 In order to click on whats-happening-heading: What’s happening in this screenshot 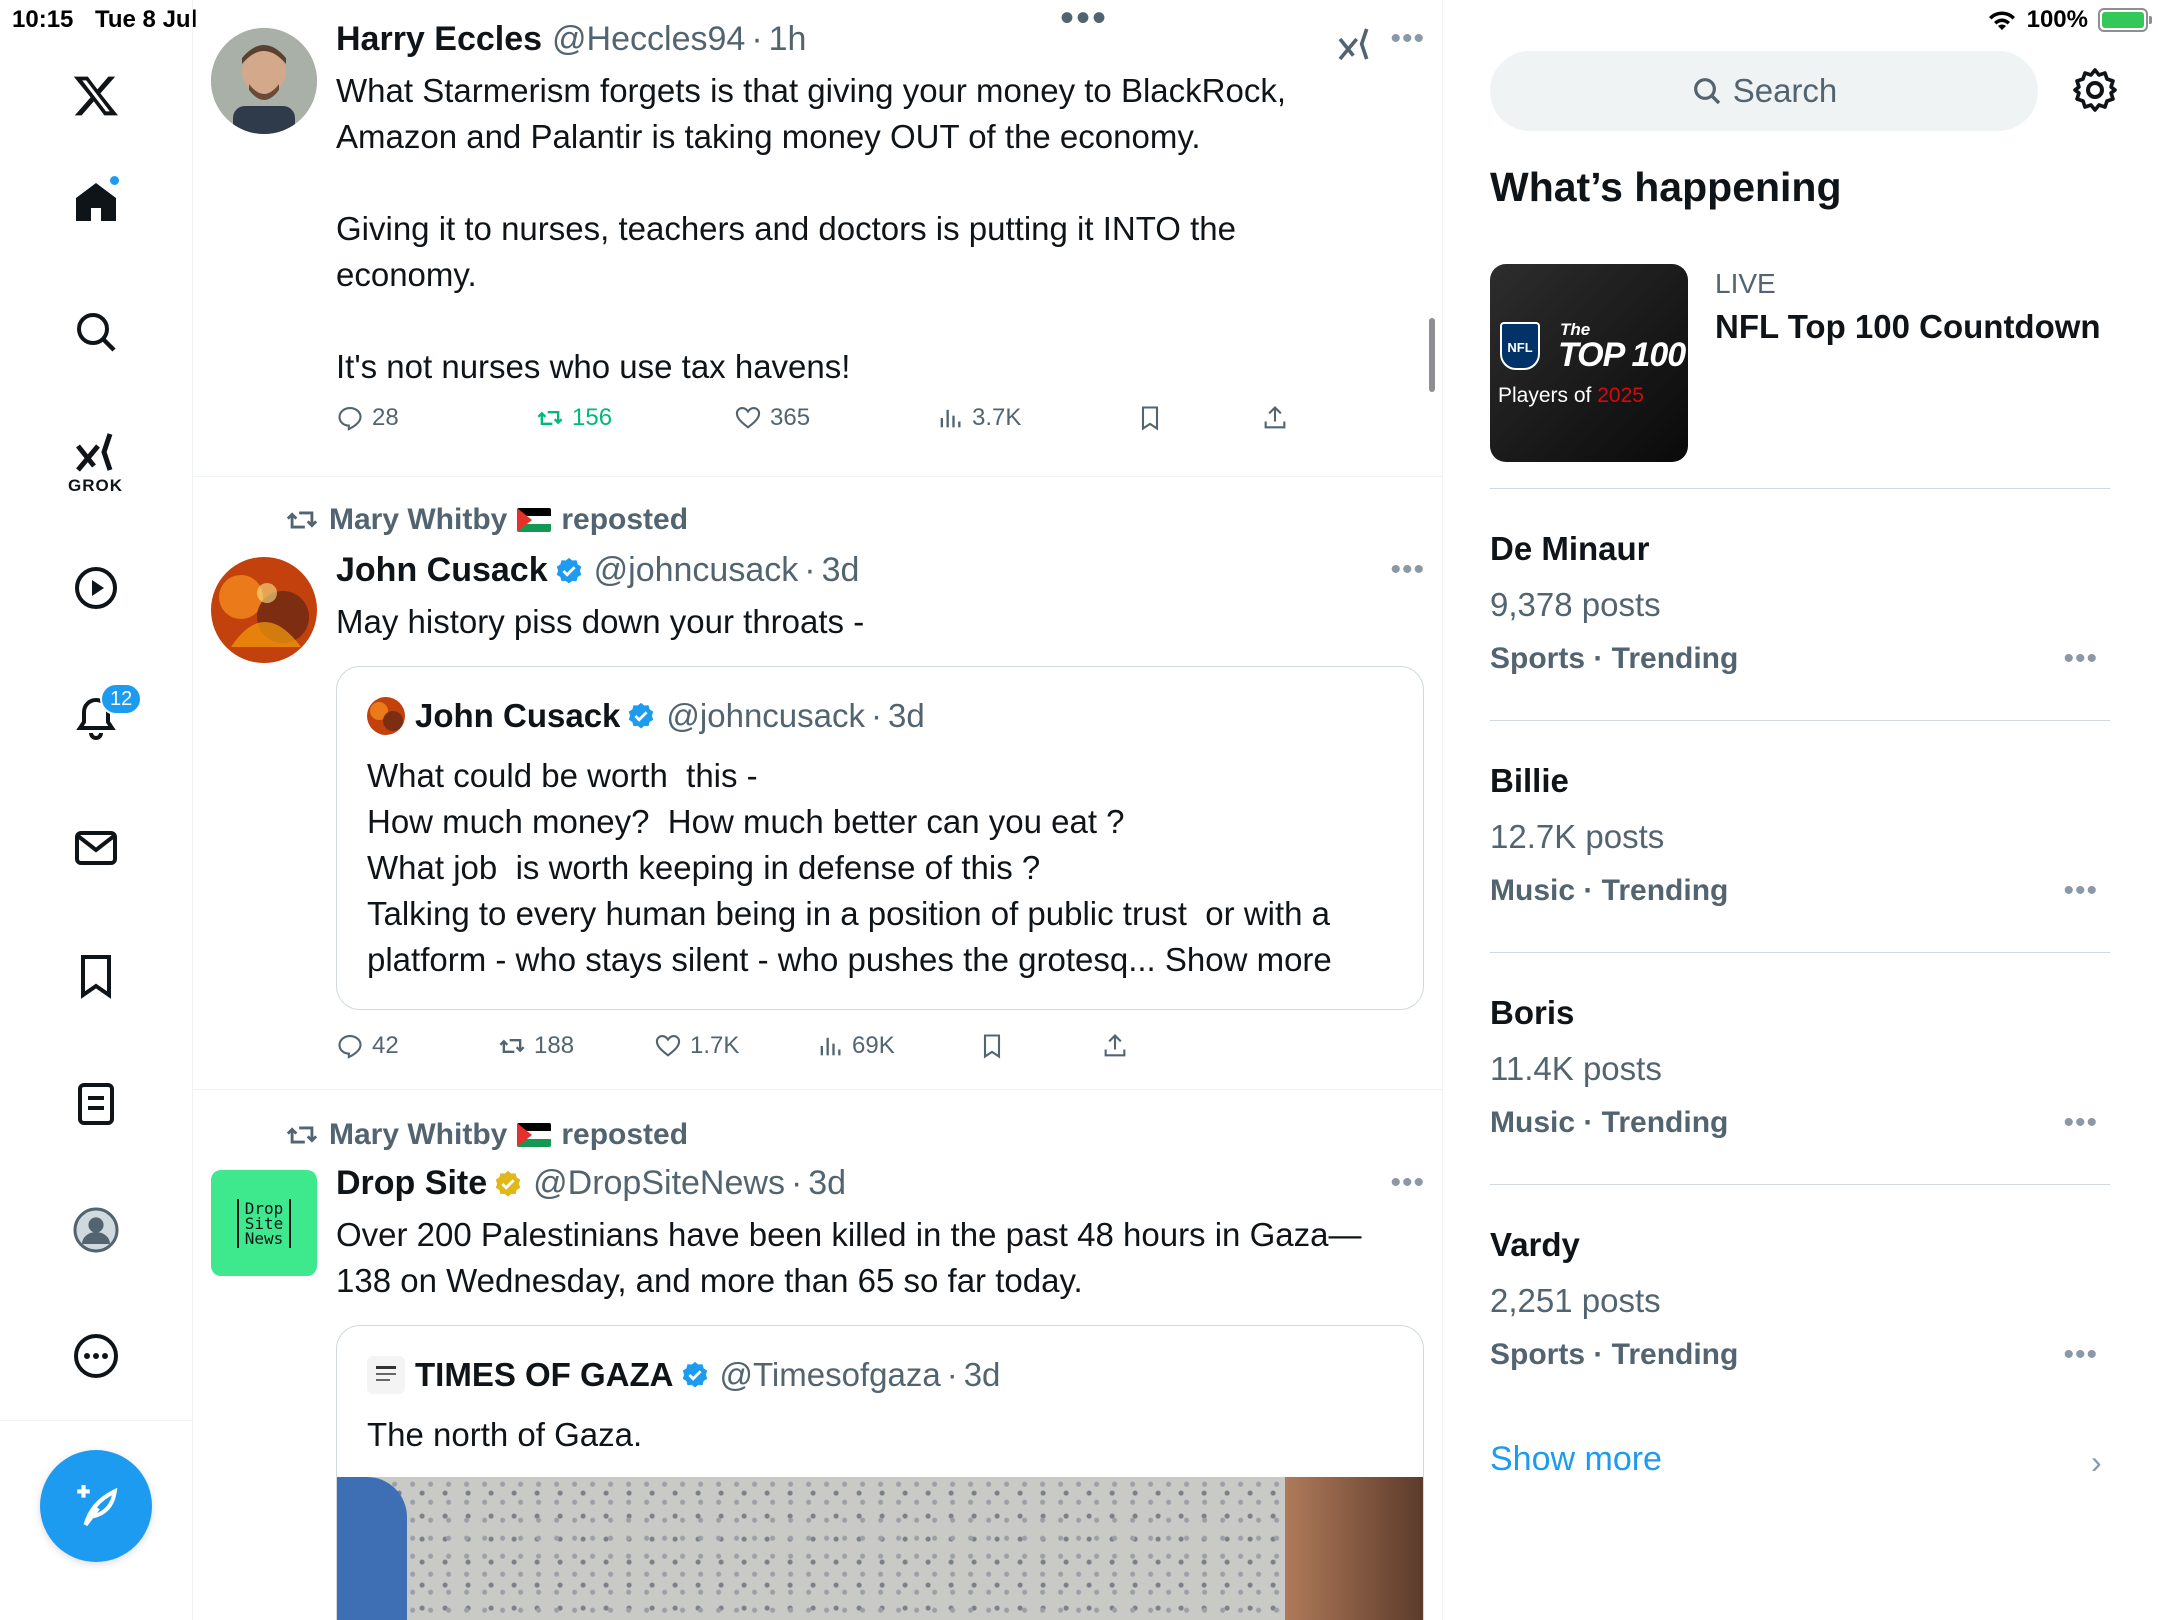, I will do `click(1666, 187)`.